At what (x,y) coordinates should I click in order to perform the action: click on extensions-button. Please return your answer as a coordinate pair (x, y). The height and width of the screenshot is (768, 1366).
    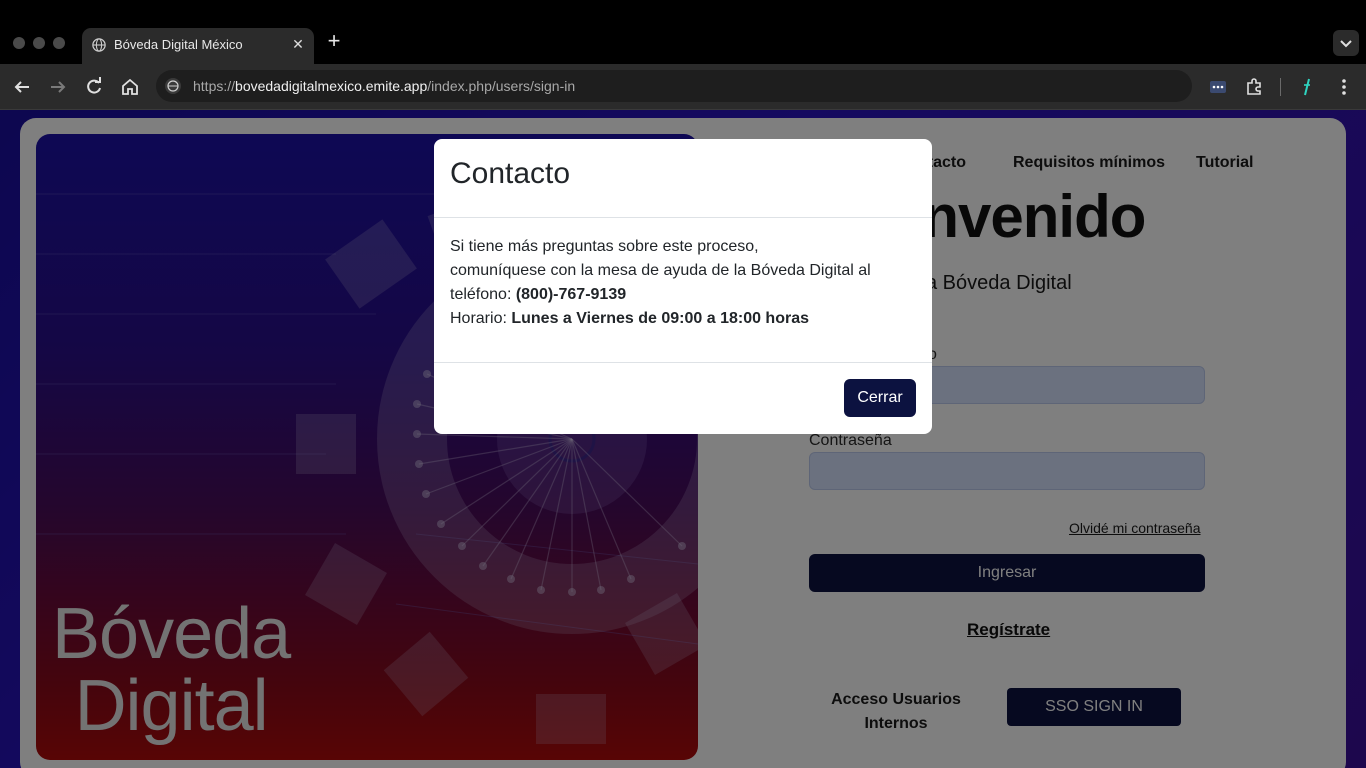
    Looking at the image, I should click on (1254, 87).